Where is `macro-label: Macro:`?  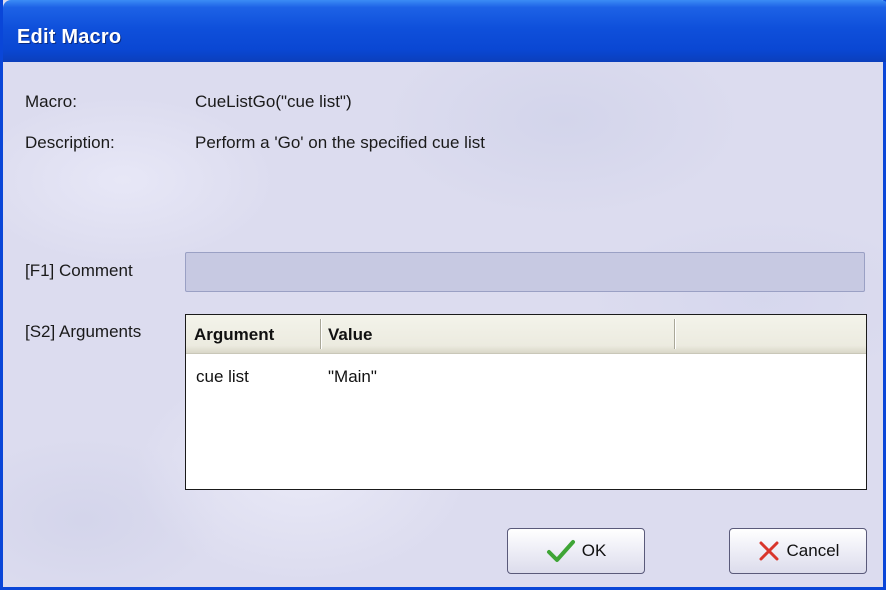
macro-label: Macro: is located at coordinates (51, 101).